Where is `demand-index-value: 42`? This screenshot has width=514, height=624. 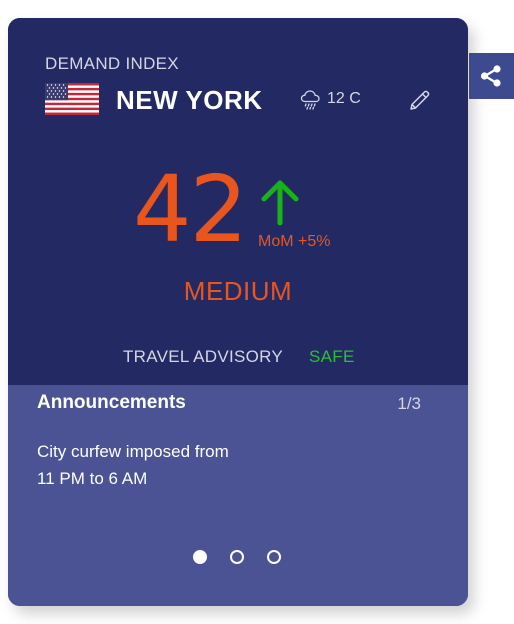
demand-index-value: 42 is located at coordinates (190, 209).